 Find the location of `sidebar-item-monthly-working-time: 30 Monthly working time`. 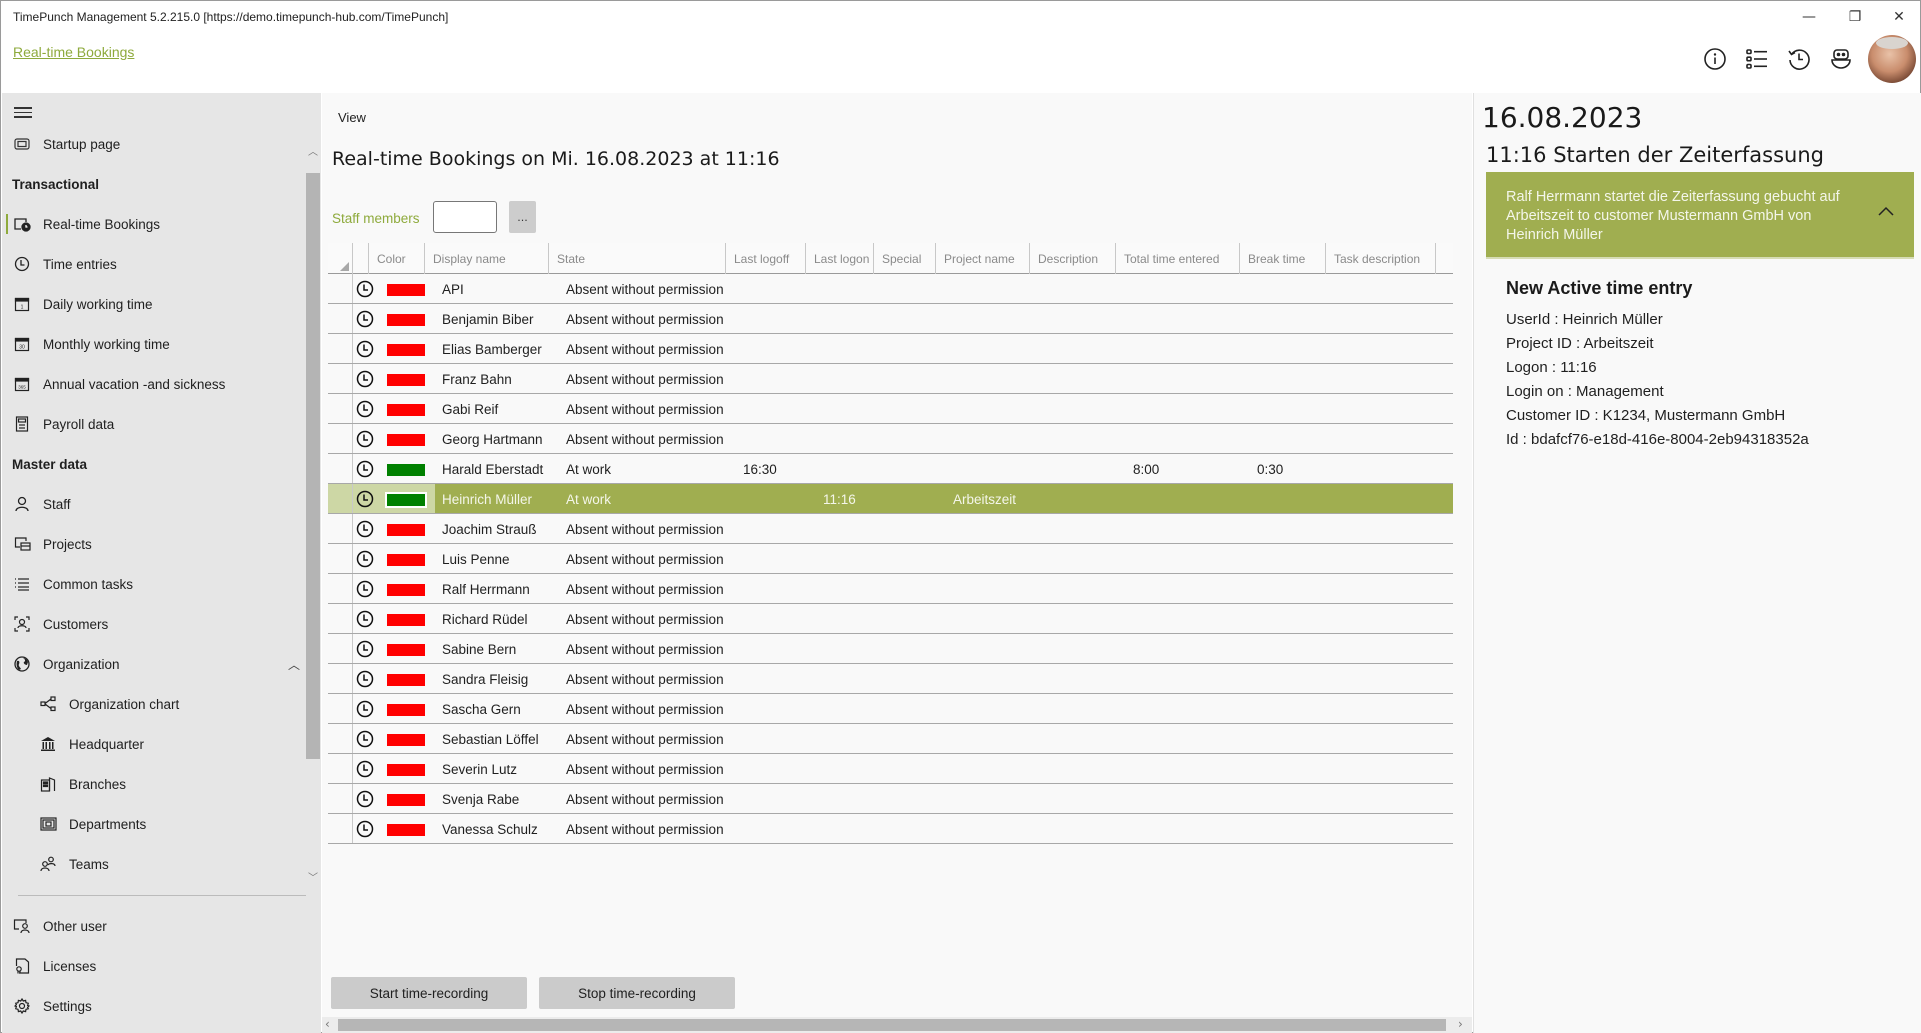

sidebar-item-monthly-working-time: 30 Monthly working time is located at coordinates (152, 344).